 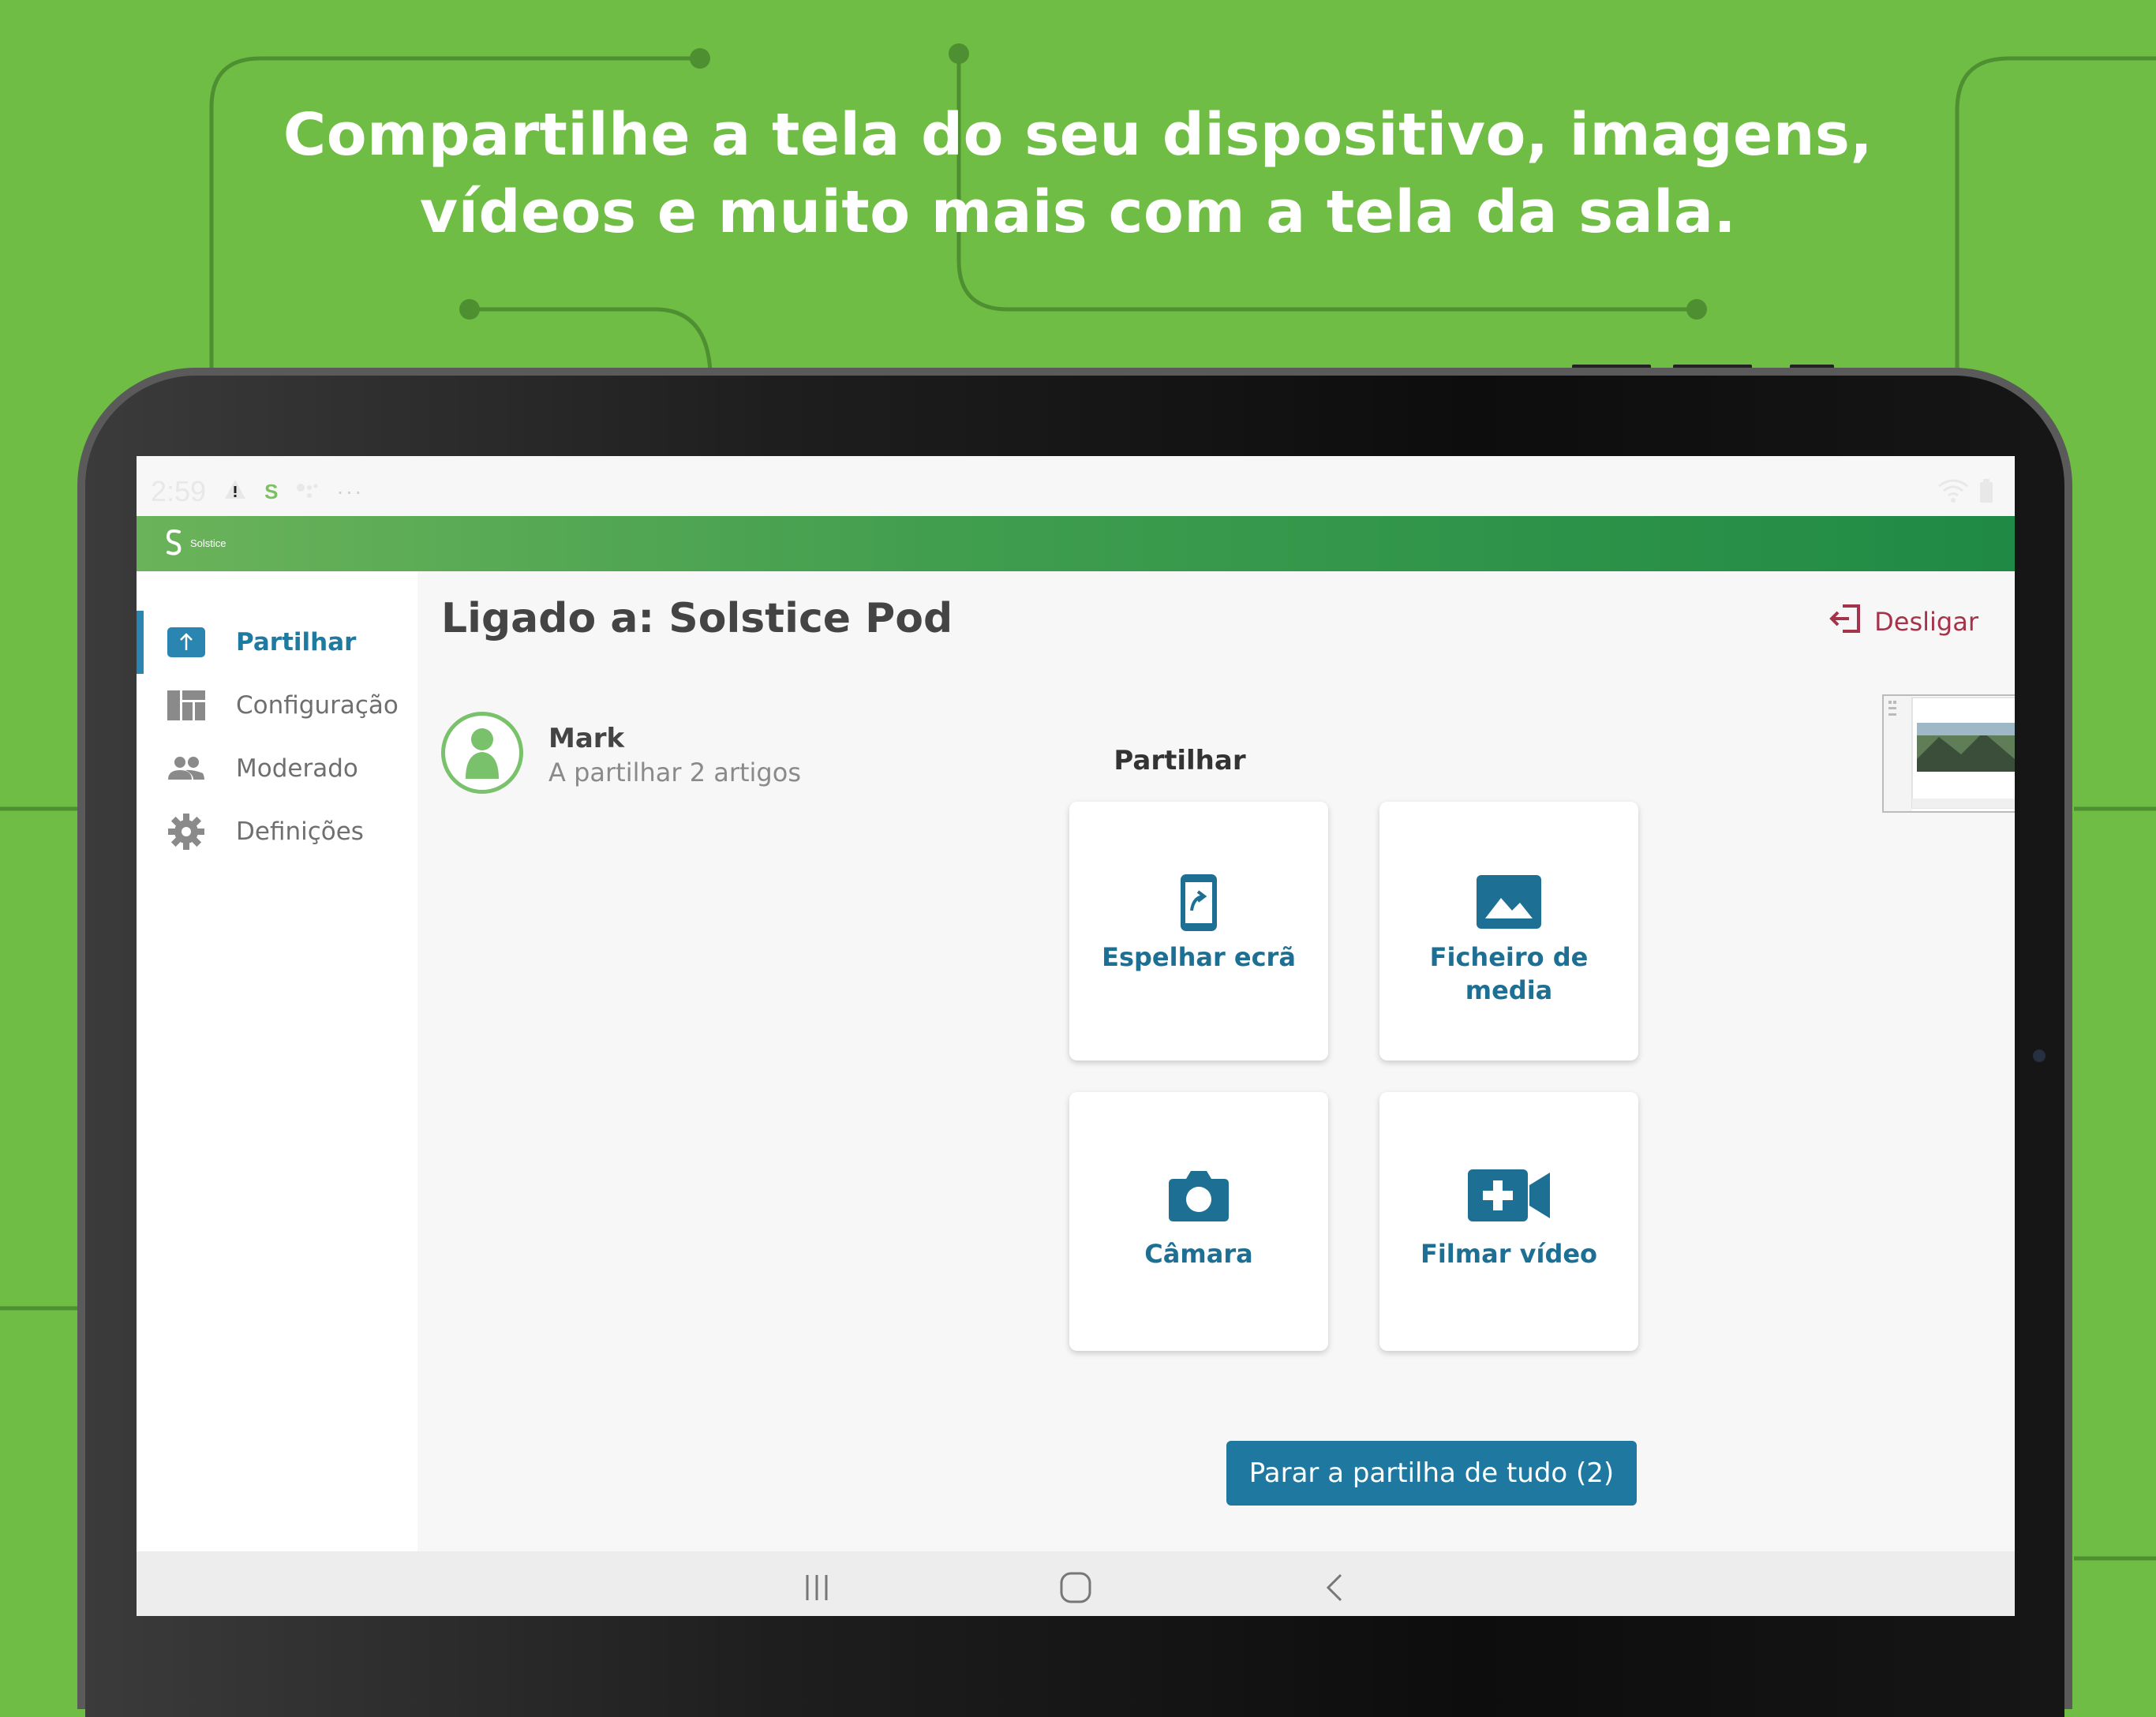 What do you see at coordinates (173, 543) in the screenshot?
I see `solstice-logo-icon` at bounding box center [173, 543].